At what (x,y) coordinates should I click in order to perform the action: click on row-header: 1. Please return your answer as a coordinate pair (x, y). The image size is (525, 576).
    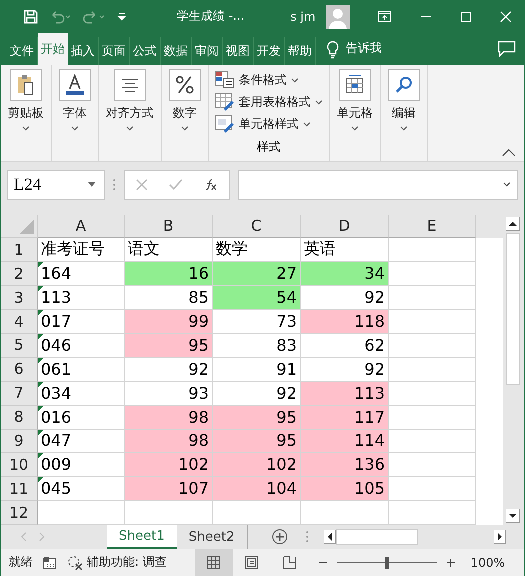
    Looking at the image, I should click on (19, 250).